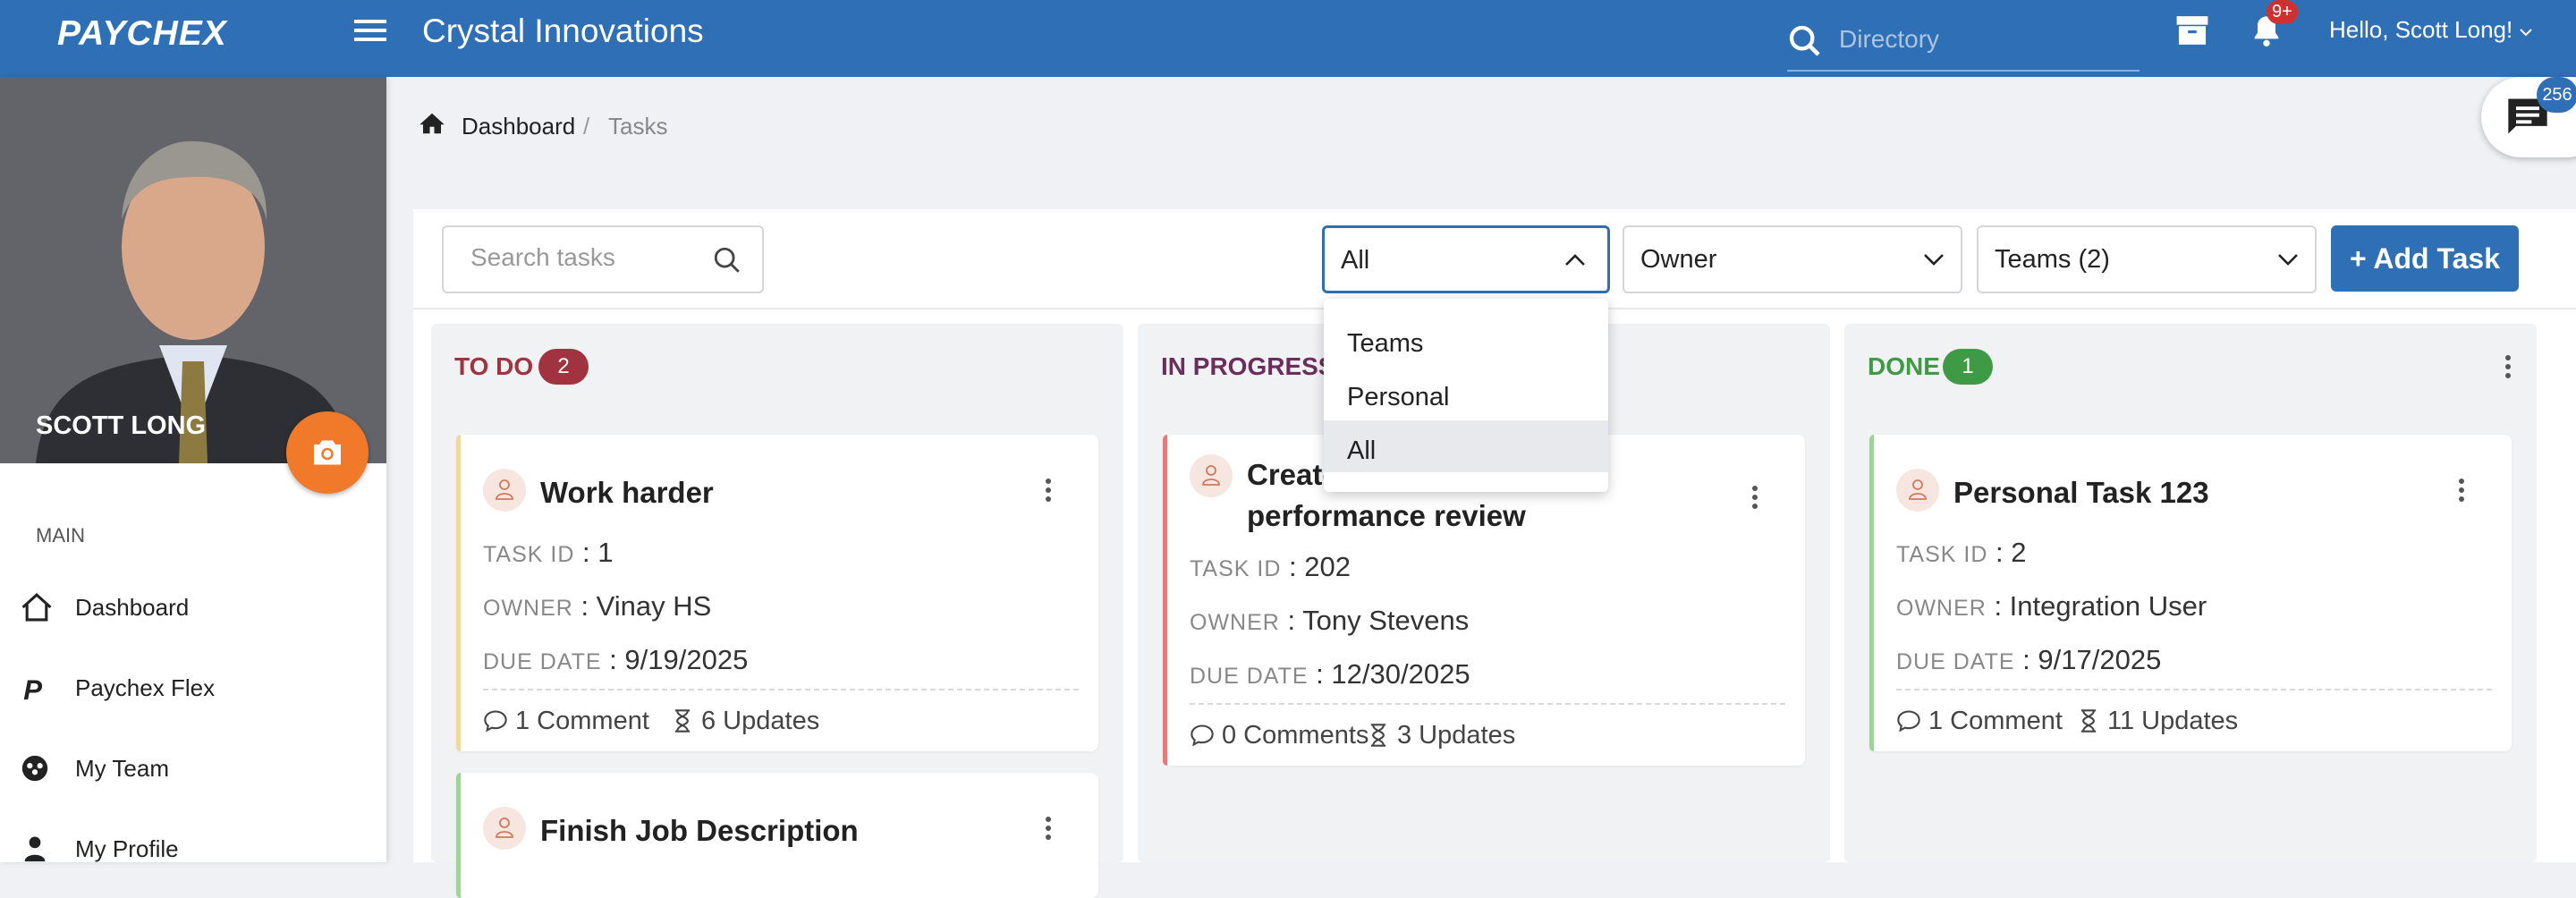  Describe the element at coordinates (627, 492) in the screenshot. I see `task-title: Work harder` at that location.